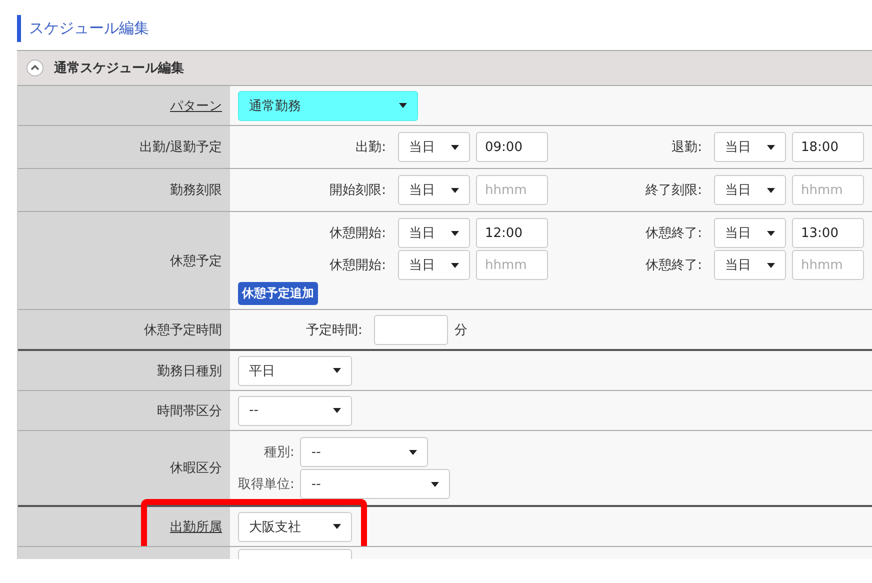  I want to click on time-field: 09:00, so click(512, 147).